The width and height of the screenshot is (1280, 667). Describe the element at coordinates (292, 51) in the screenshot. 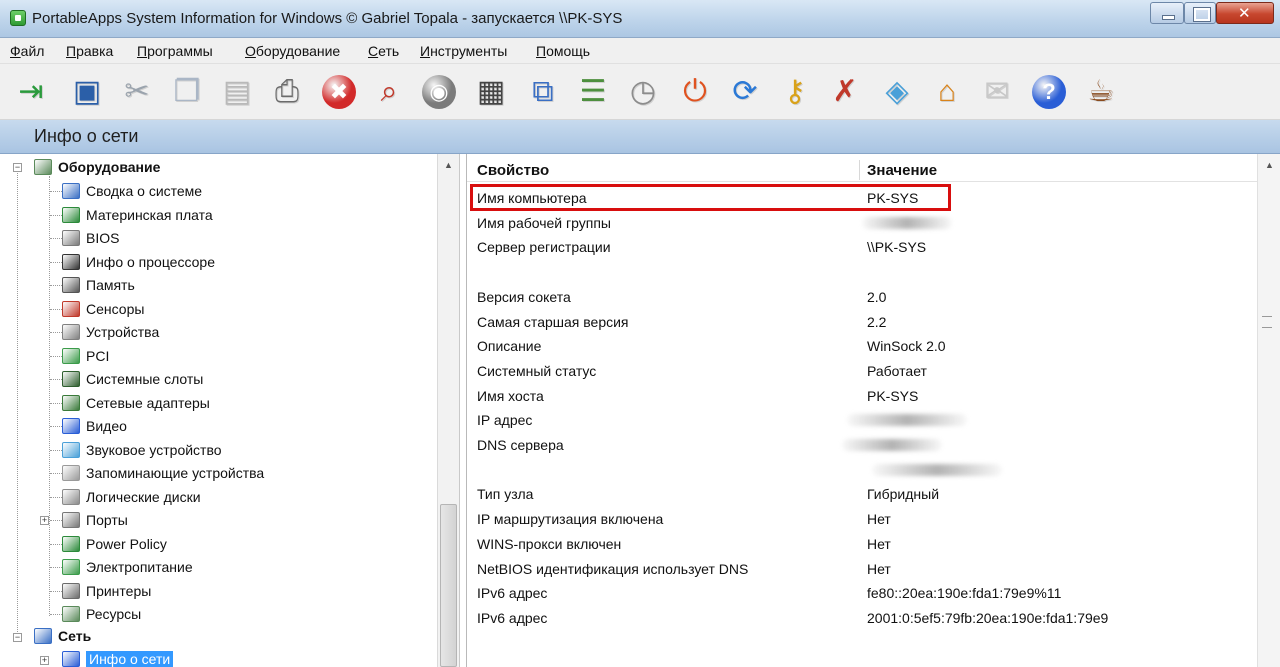

I see `menu-hardware: Оборудование` at that location.